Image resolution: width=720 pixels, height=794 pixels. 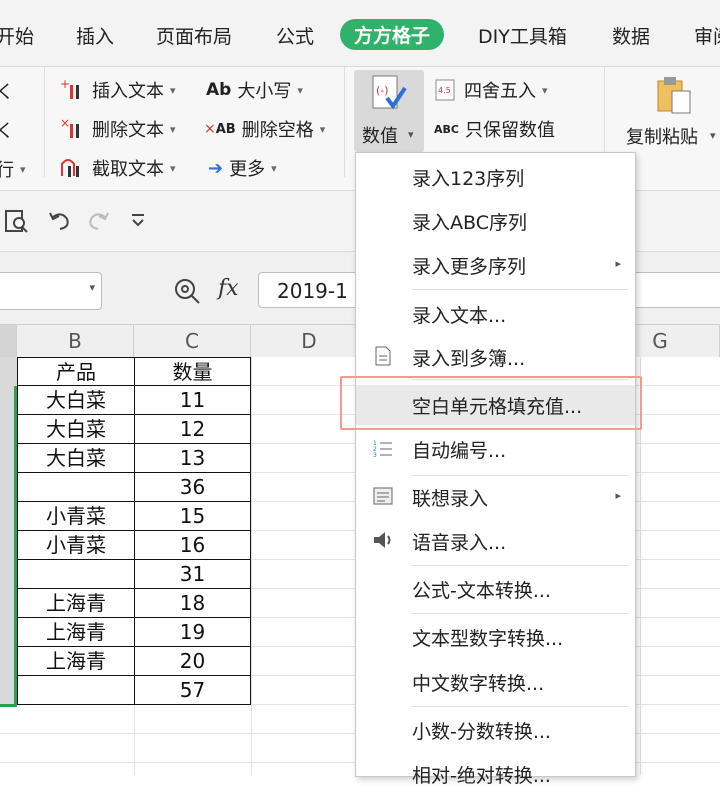 I want to click on column-header-b: B, so click(x=75, y=341).